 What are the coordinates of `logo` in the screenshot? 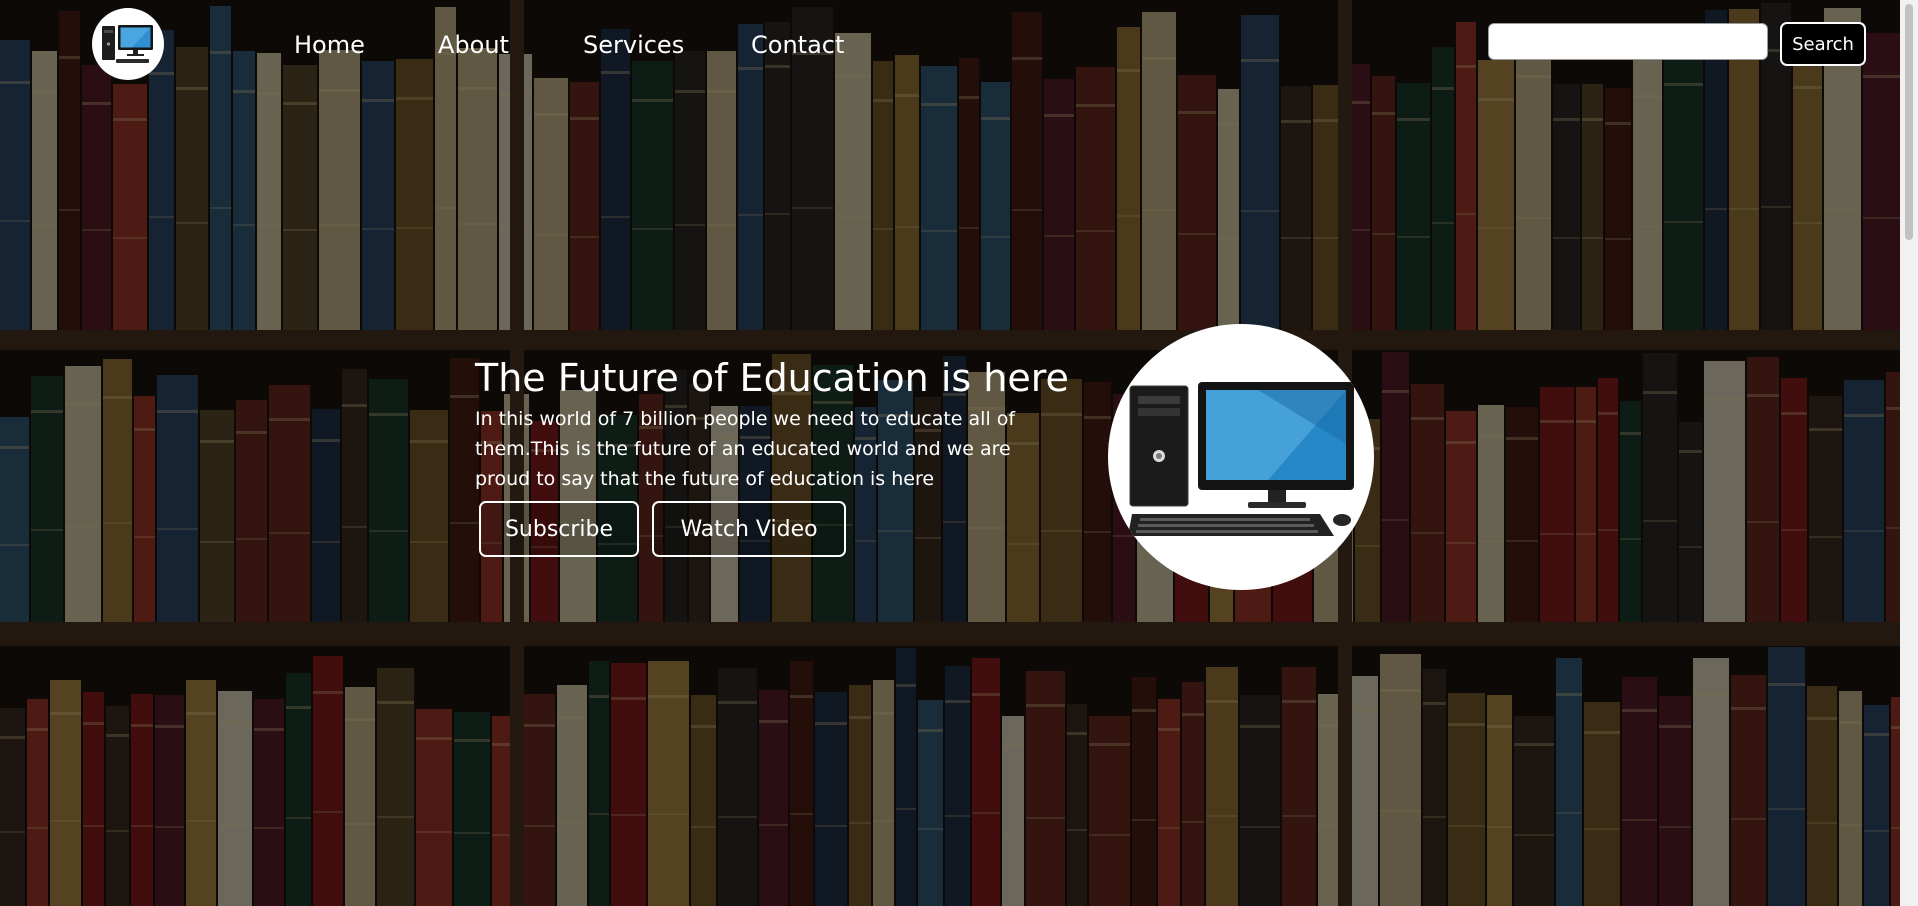 It's located at (128, 44).